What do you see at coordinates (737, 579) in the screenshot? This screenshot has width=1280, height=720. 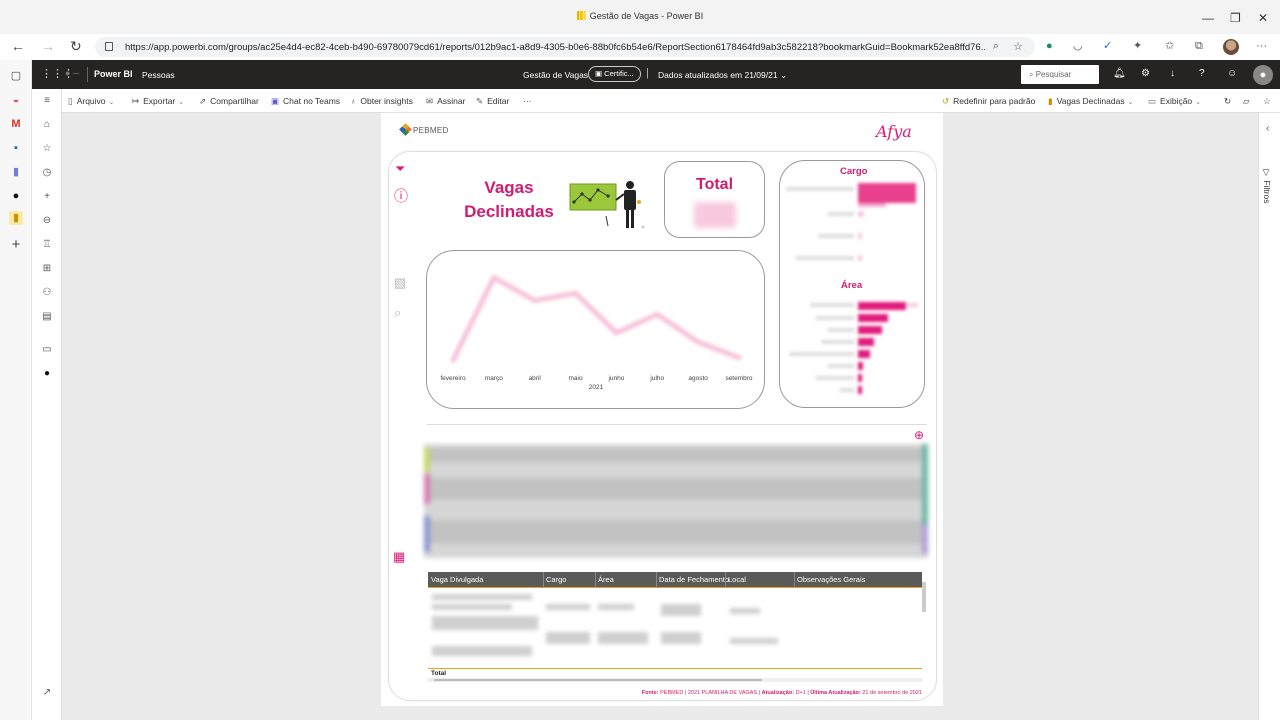 I see `col-local: Local` at bounding box center [737, 579].